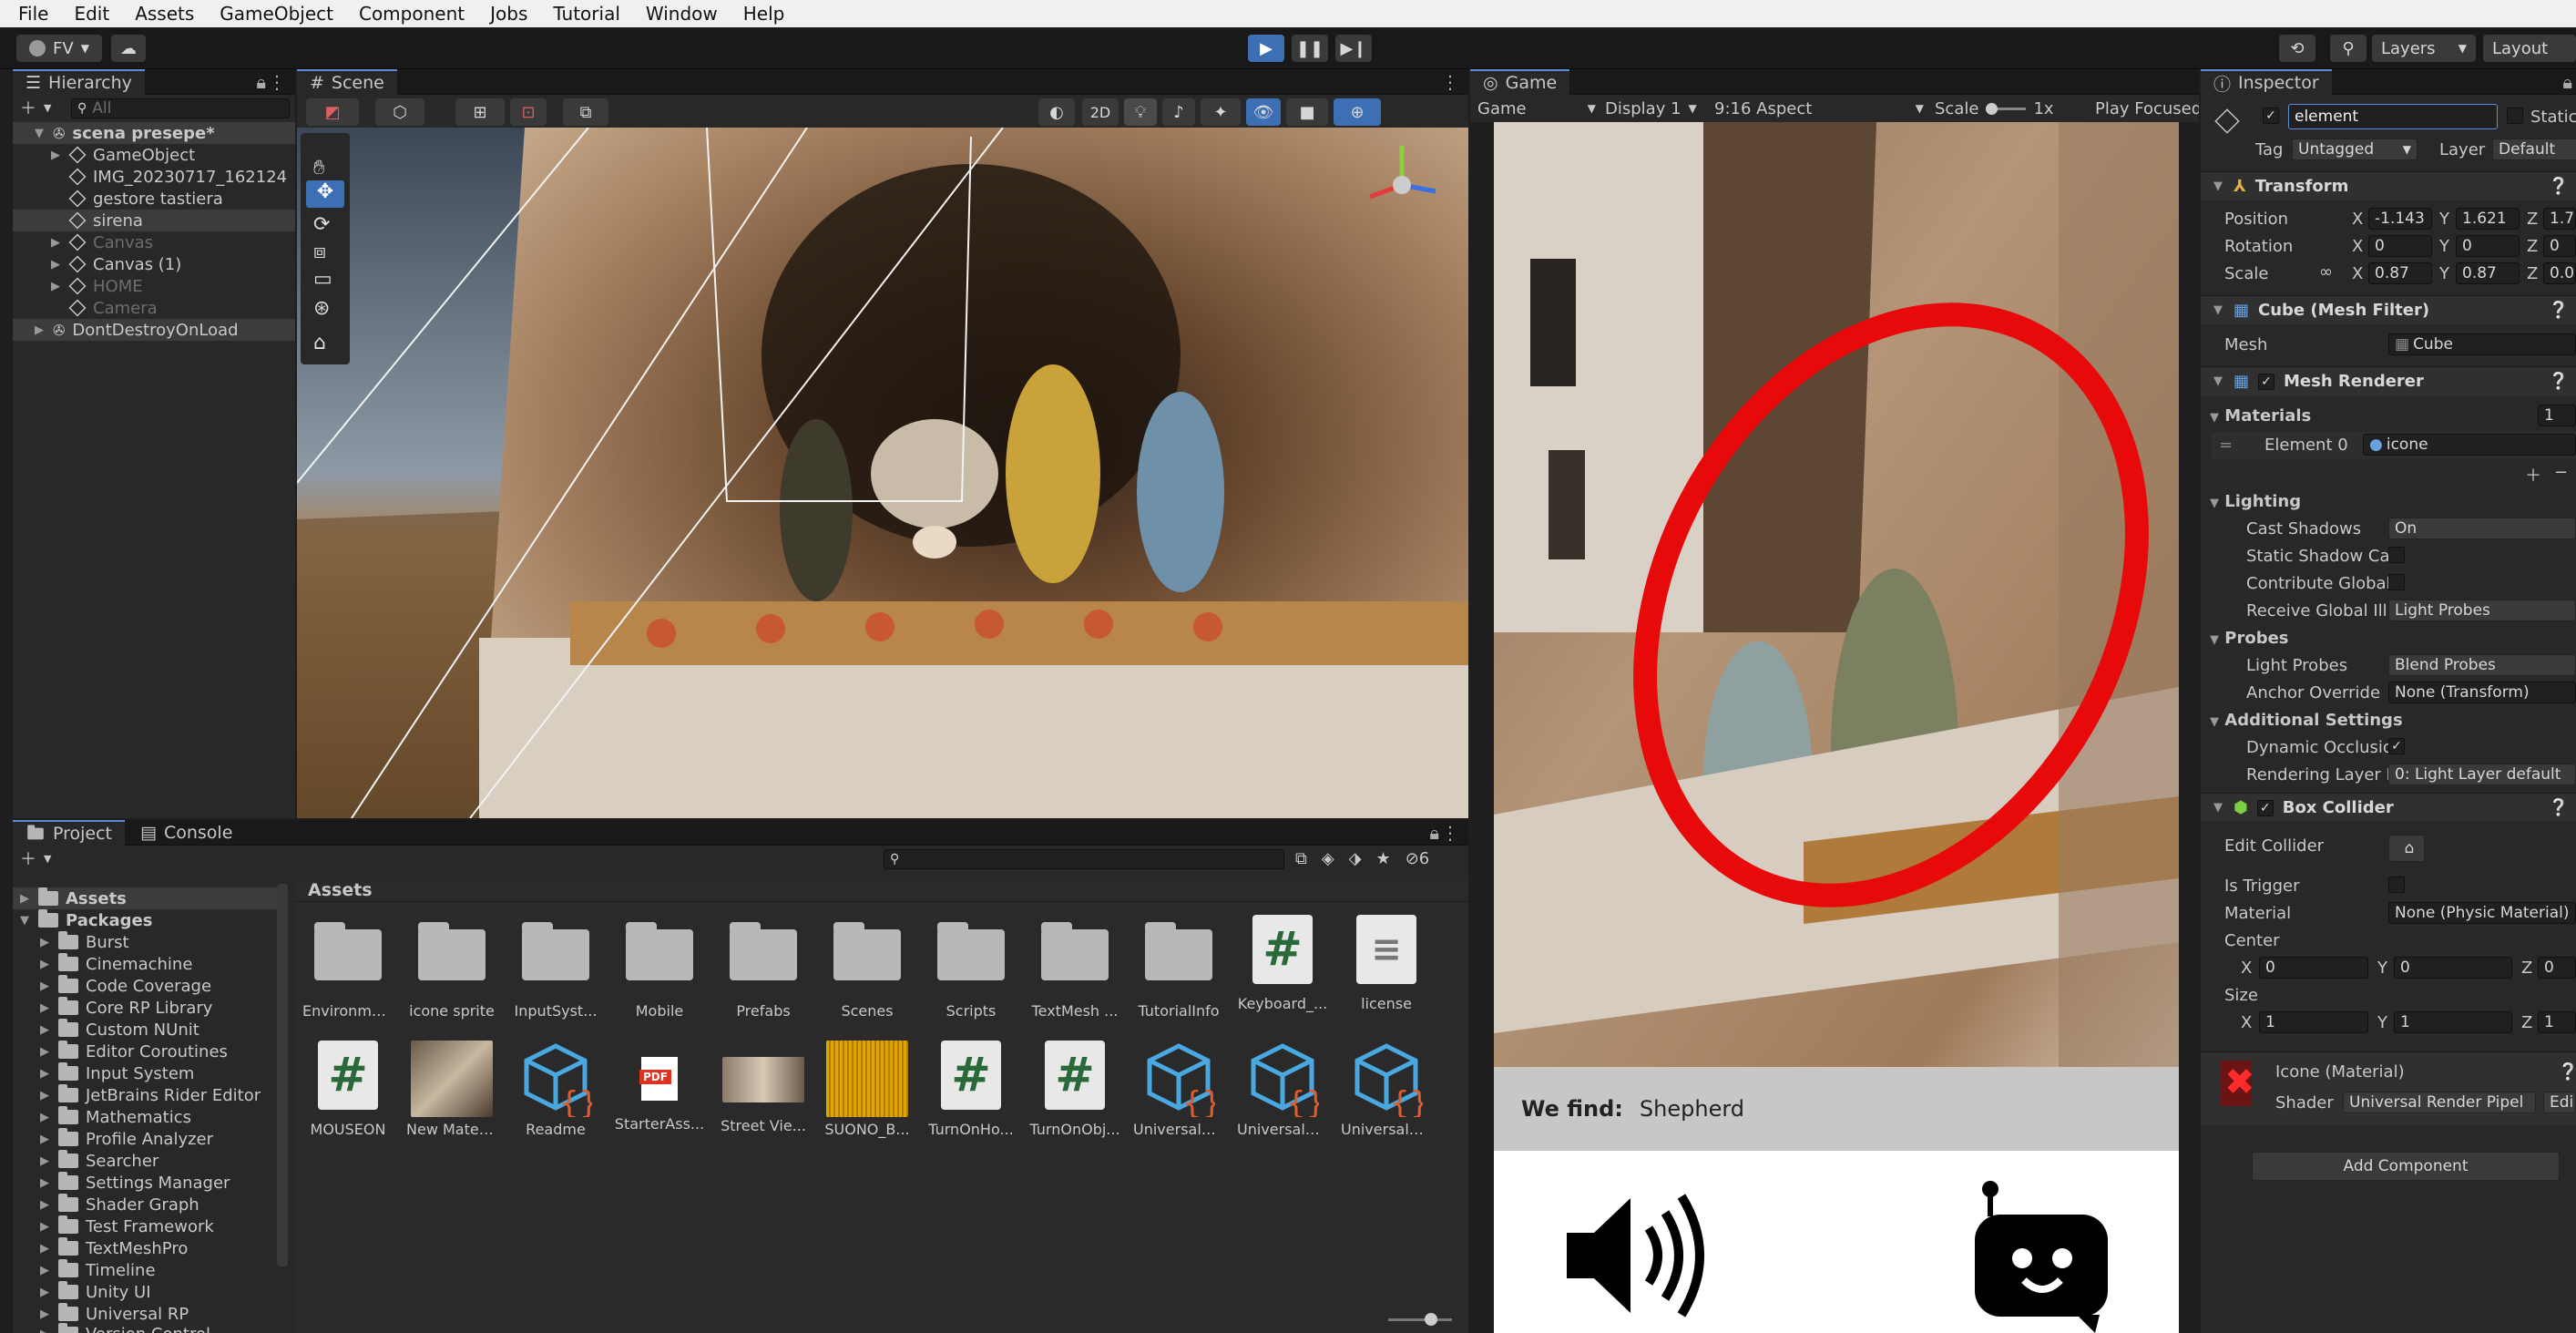 This screenshot has height=1333, width=2576. Describe the element at coordinates (321, 224) in the screenshot. I see `rotate-tool-icon: ⟳` at that location.